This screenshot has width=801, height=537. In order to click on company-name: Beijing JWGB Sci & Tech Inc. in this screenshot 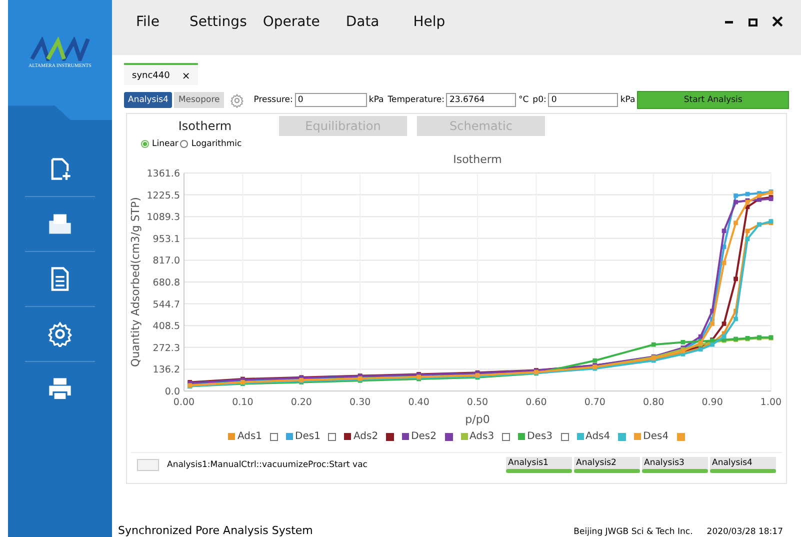, I will do `click(633, 532)`.